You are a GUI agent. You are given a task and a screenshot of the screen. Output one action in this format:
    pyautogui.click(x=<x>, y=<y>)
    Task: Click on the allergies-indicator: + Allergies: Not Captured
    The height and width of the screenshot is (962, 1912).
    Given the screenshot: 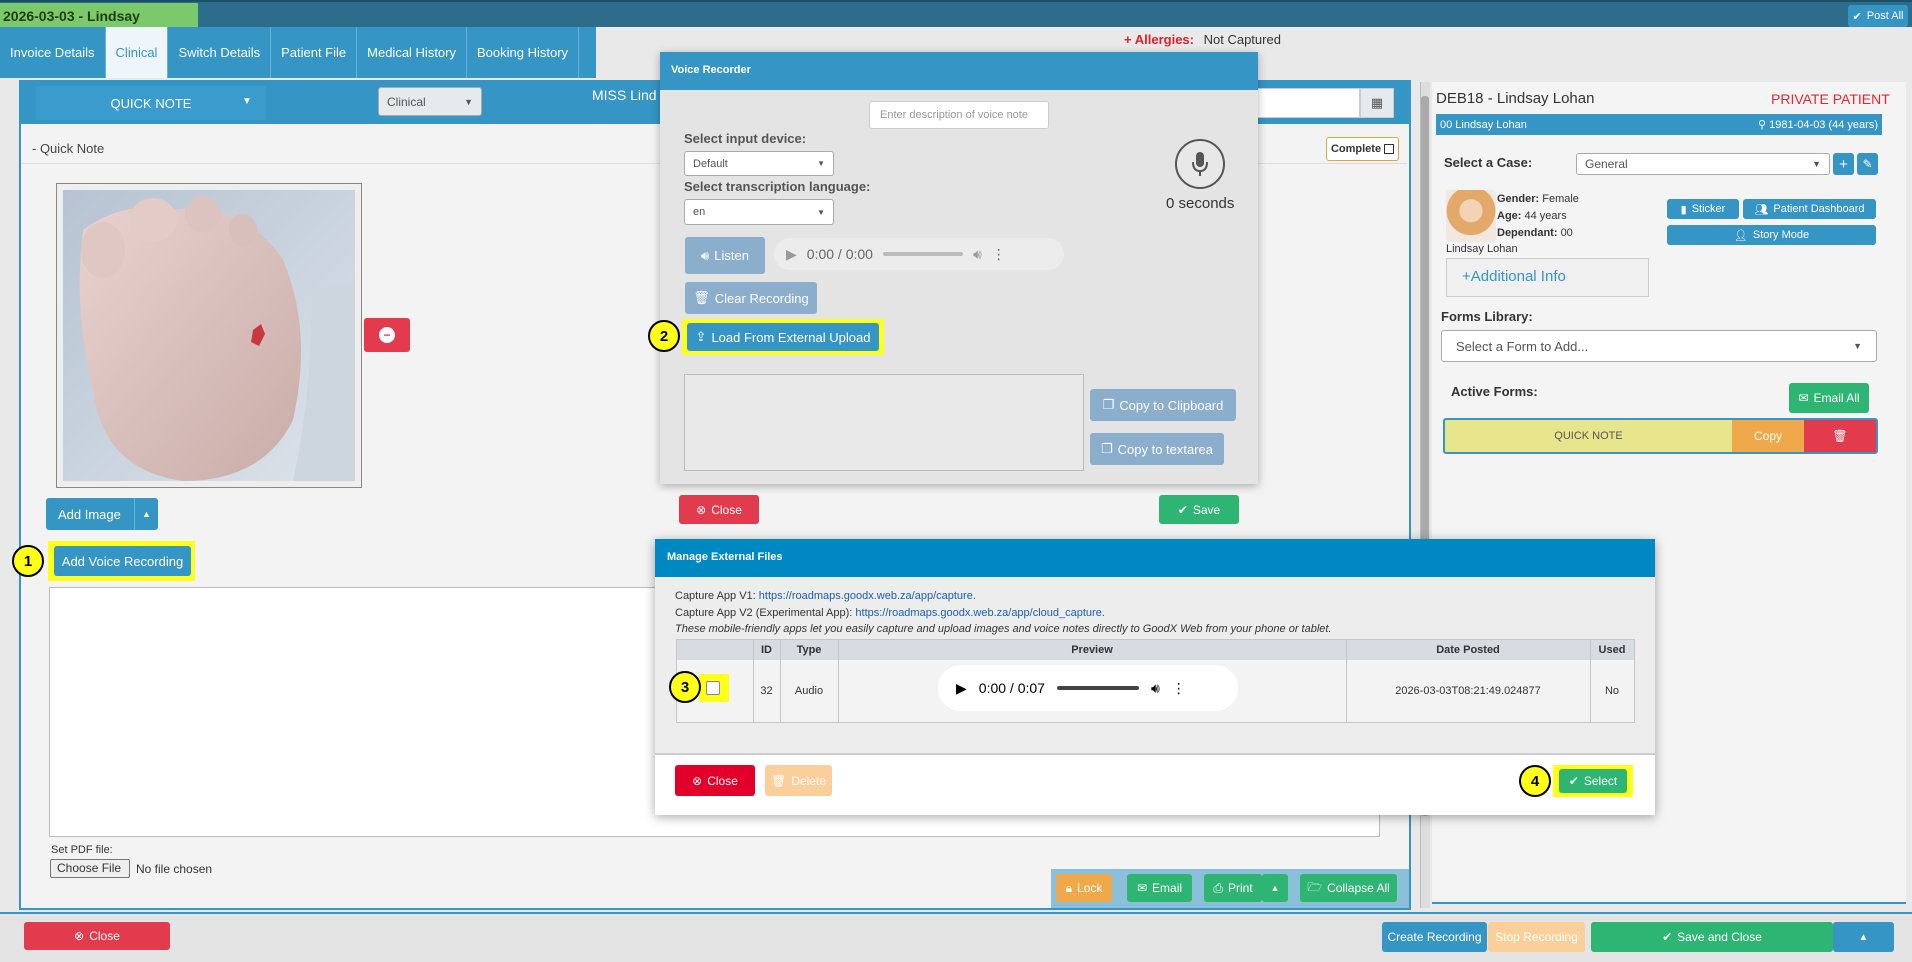 What is the action you would take?
    pyautogui.click(x=1202, y=39)
    